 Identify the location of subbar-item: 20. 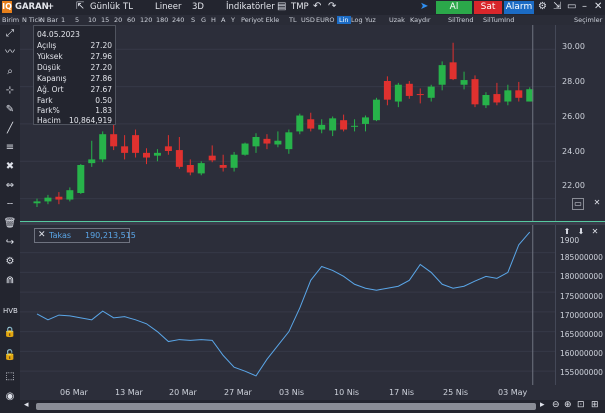
(118, 20).